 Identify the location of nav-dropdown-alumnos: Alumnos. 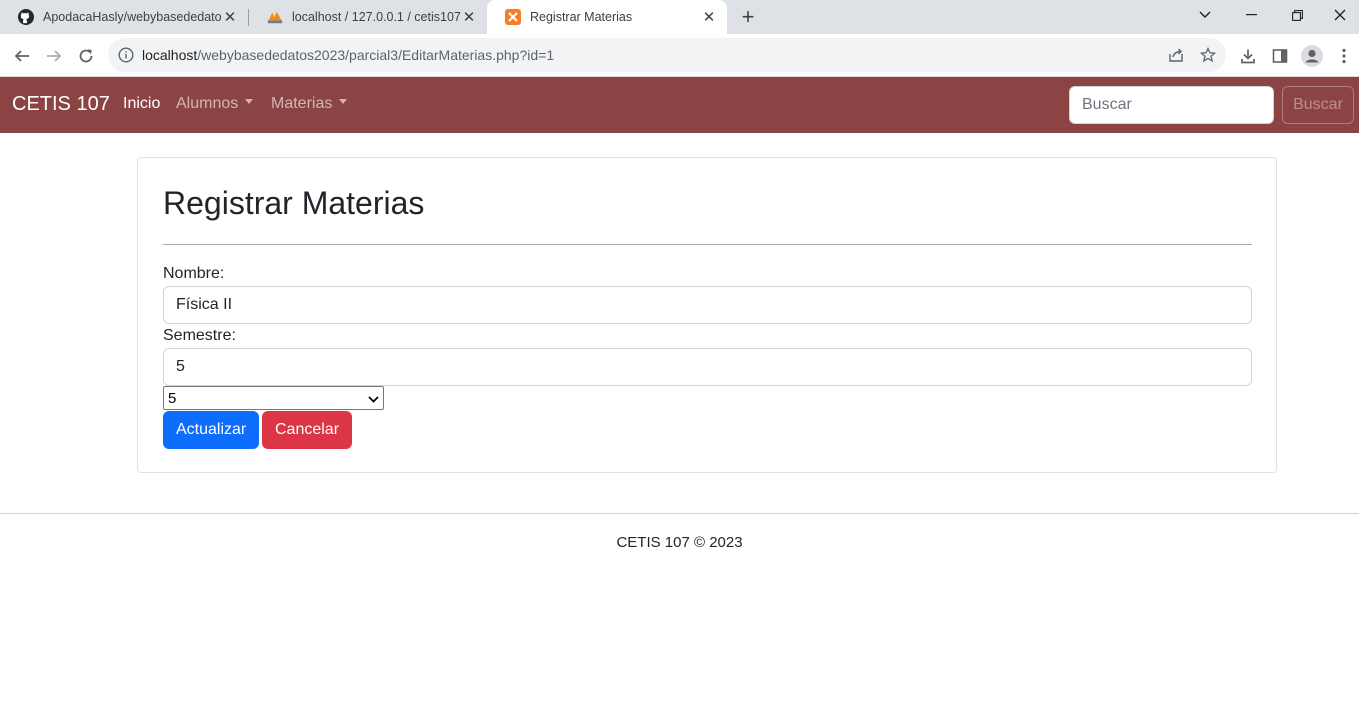
(215, 104).